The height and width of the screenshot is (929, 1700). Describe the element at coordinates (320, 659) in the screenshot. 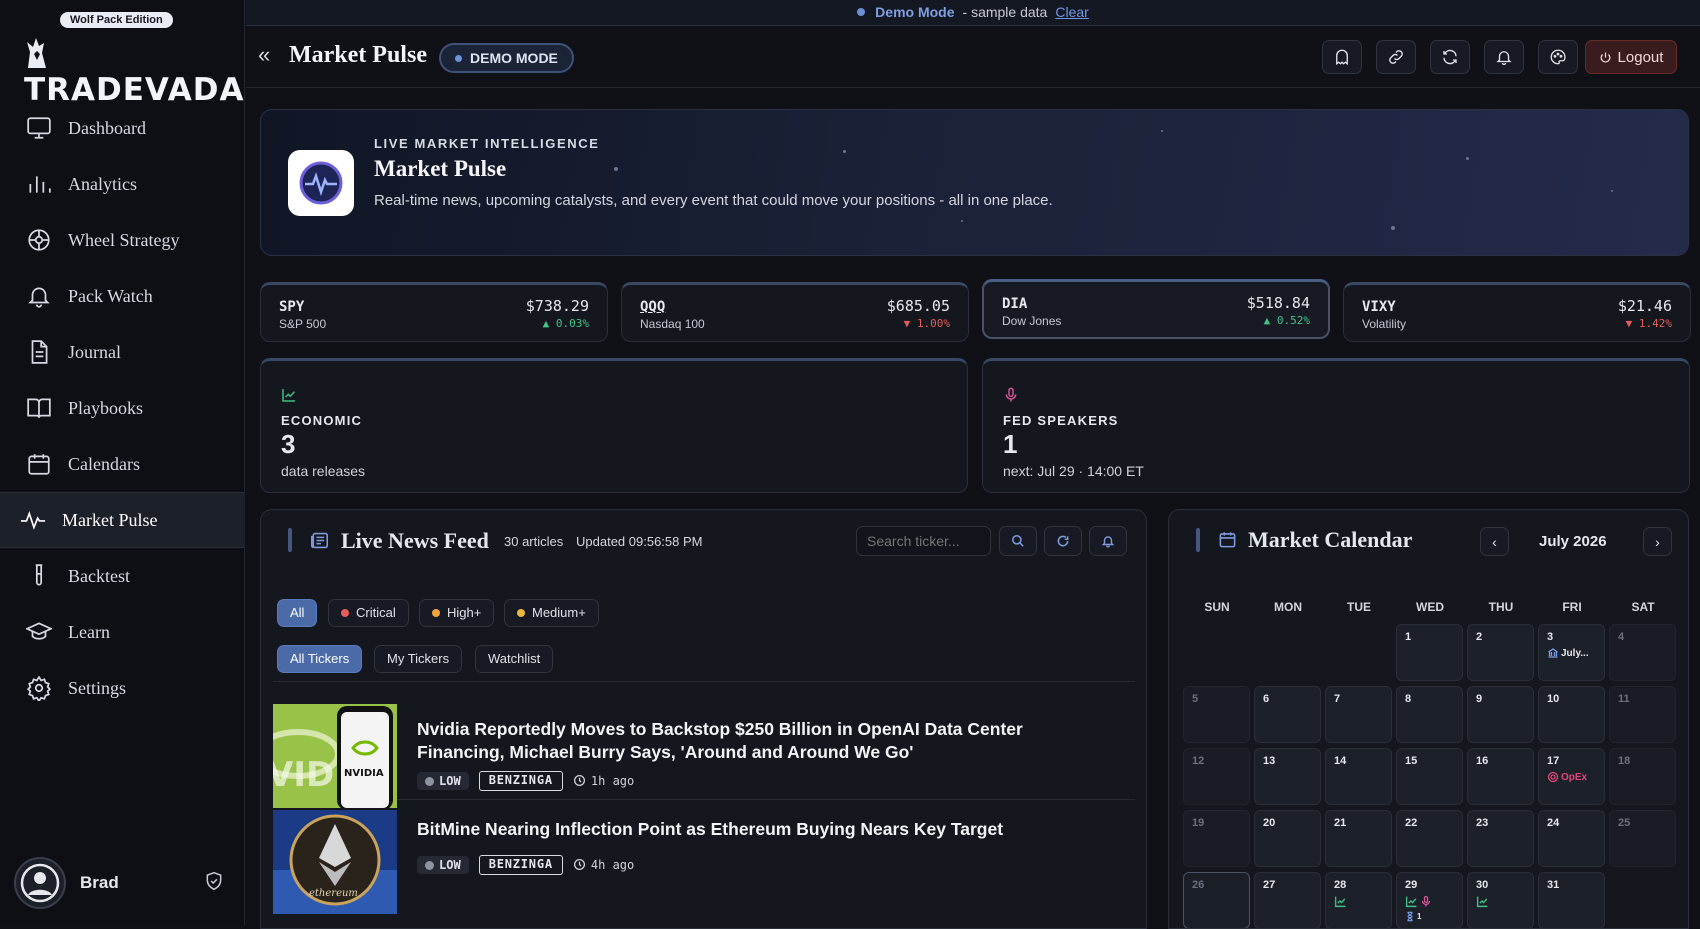

I see `filter-all-tickers: All Tickers` at that location.